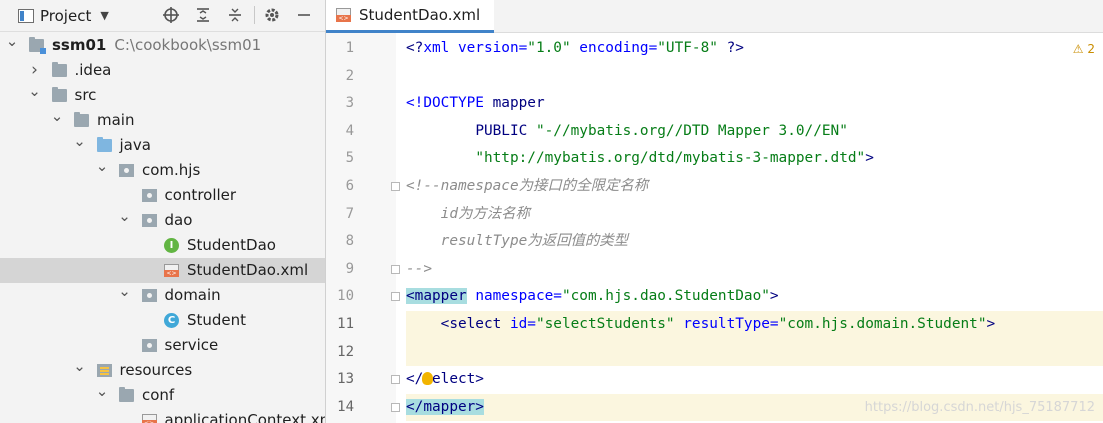  I want to click on tree-item-label: com.hjs, so click(171, 170).